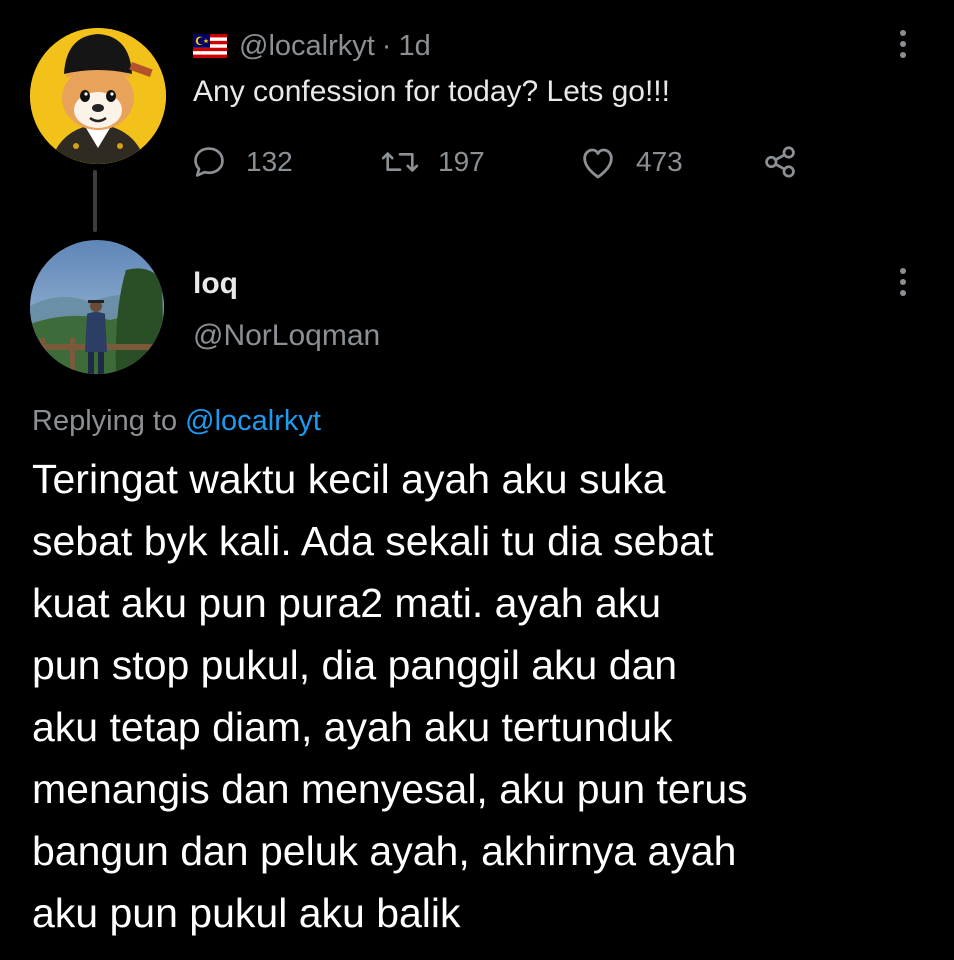  What do you see at coordinates (431, 91) in the screenshot?
I see `parent-tweet-text: Any confession for today? Lets go!!!` at bounding box center [431, 91].